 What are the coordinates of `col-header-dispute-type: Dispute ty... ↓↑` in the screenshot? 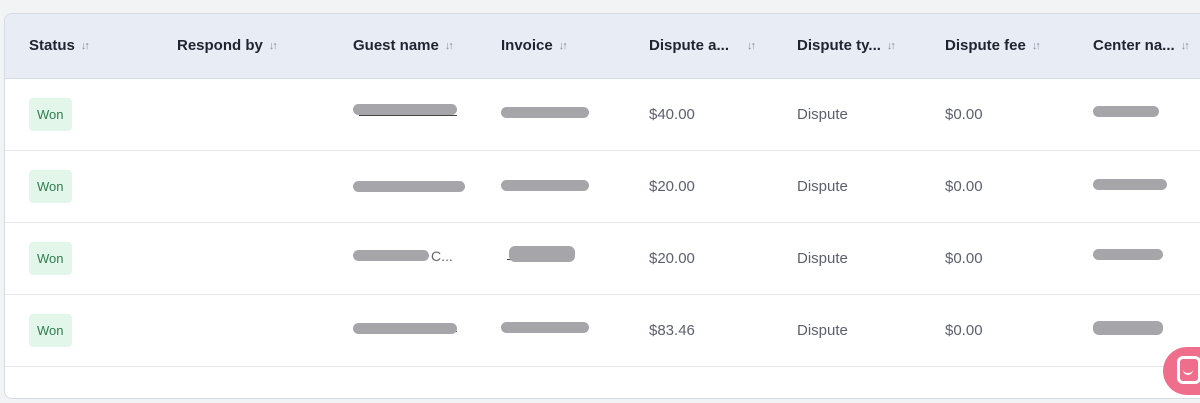 It's located at (847, 46).